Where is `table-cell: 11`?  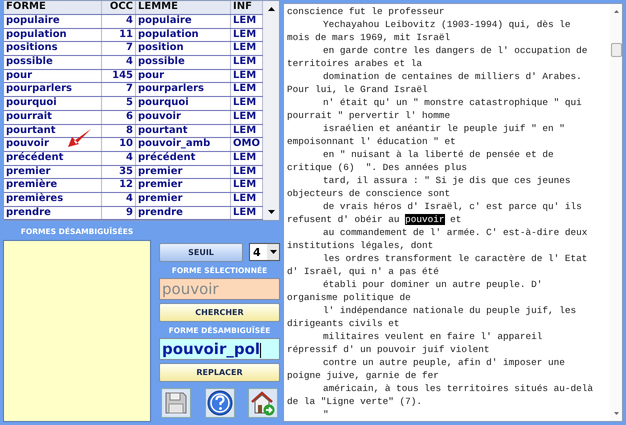 table-cell: 11 is located at coordinates (119, 35).